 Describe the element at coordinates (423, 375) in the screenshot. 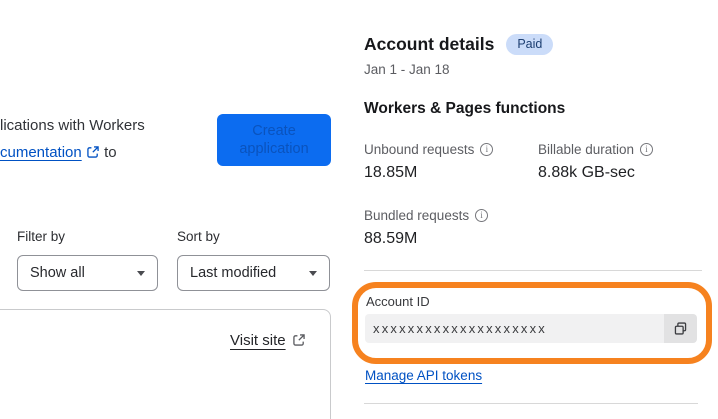

I see `manage-api-tokens-link: Manage API tokens` at that location.